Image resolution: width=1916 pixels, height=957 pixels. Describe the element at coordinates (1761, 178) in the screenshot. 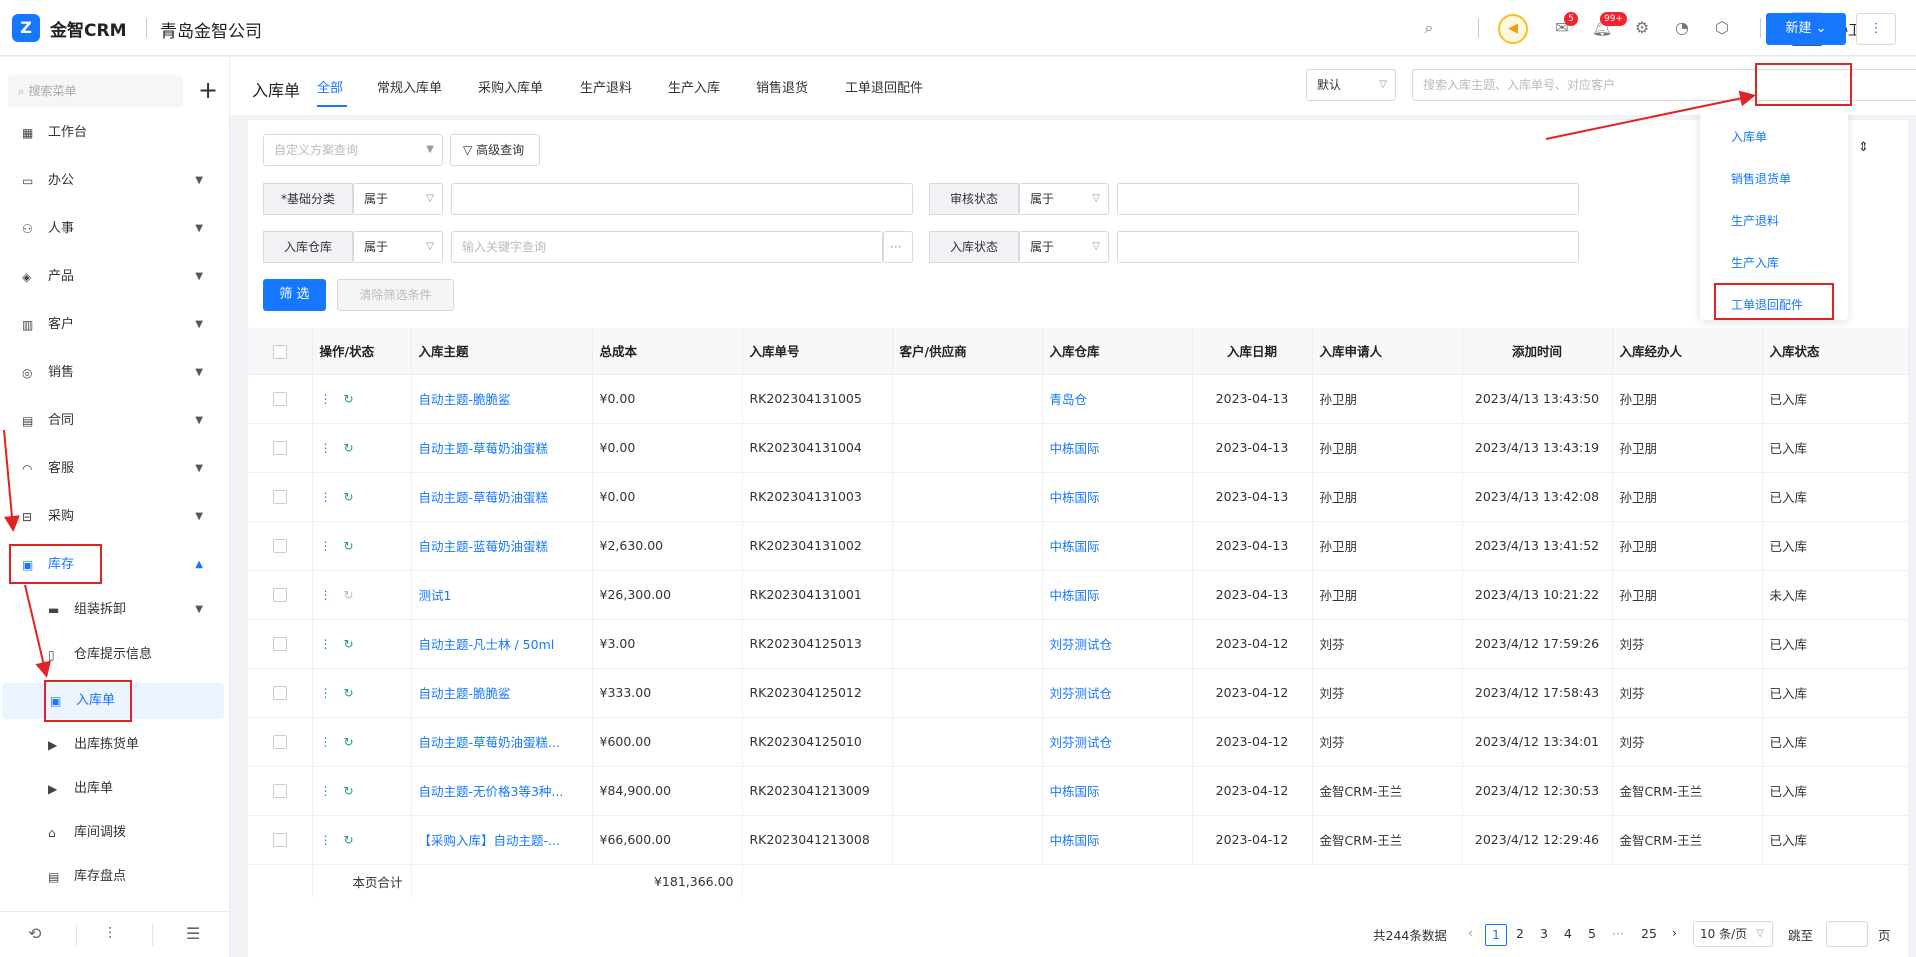

I see `menu-item-sales-return: 销售退货单` at that location.